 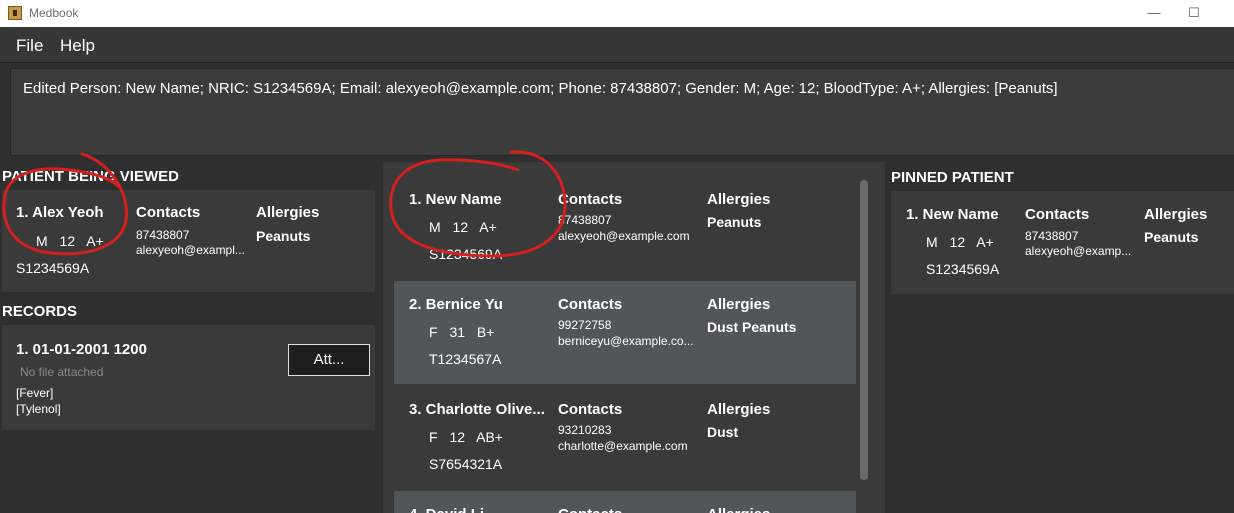 I want to click on patient-email: charlotte@example.com, so click(x=623, y=446).